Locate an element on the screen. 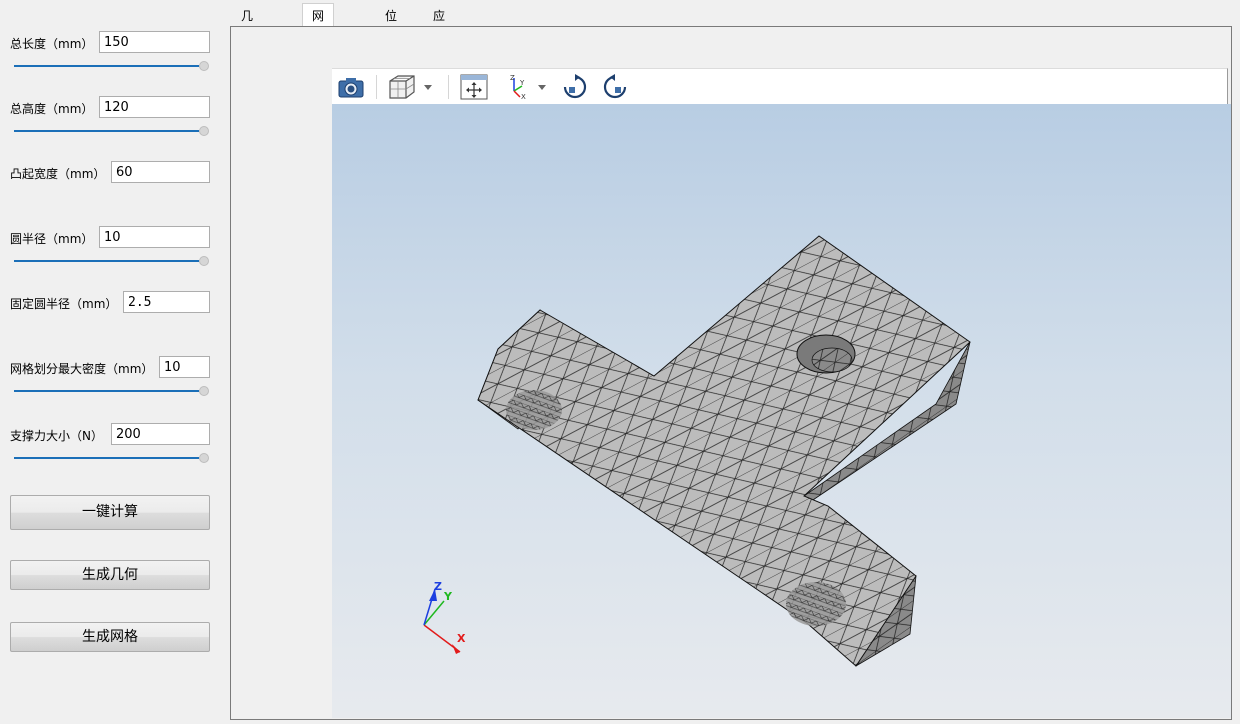  axis-x-label: X is located at coordinates (461, 638).